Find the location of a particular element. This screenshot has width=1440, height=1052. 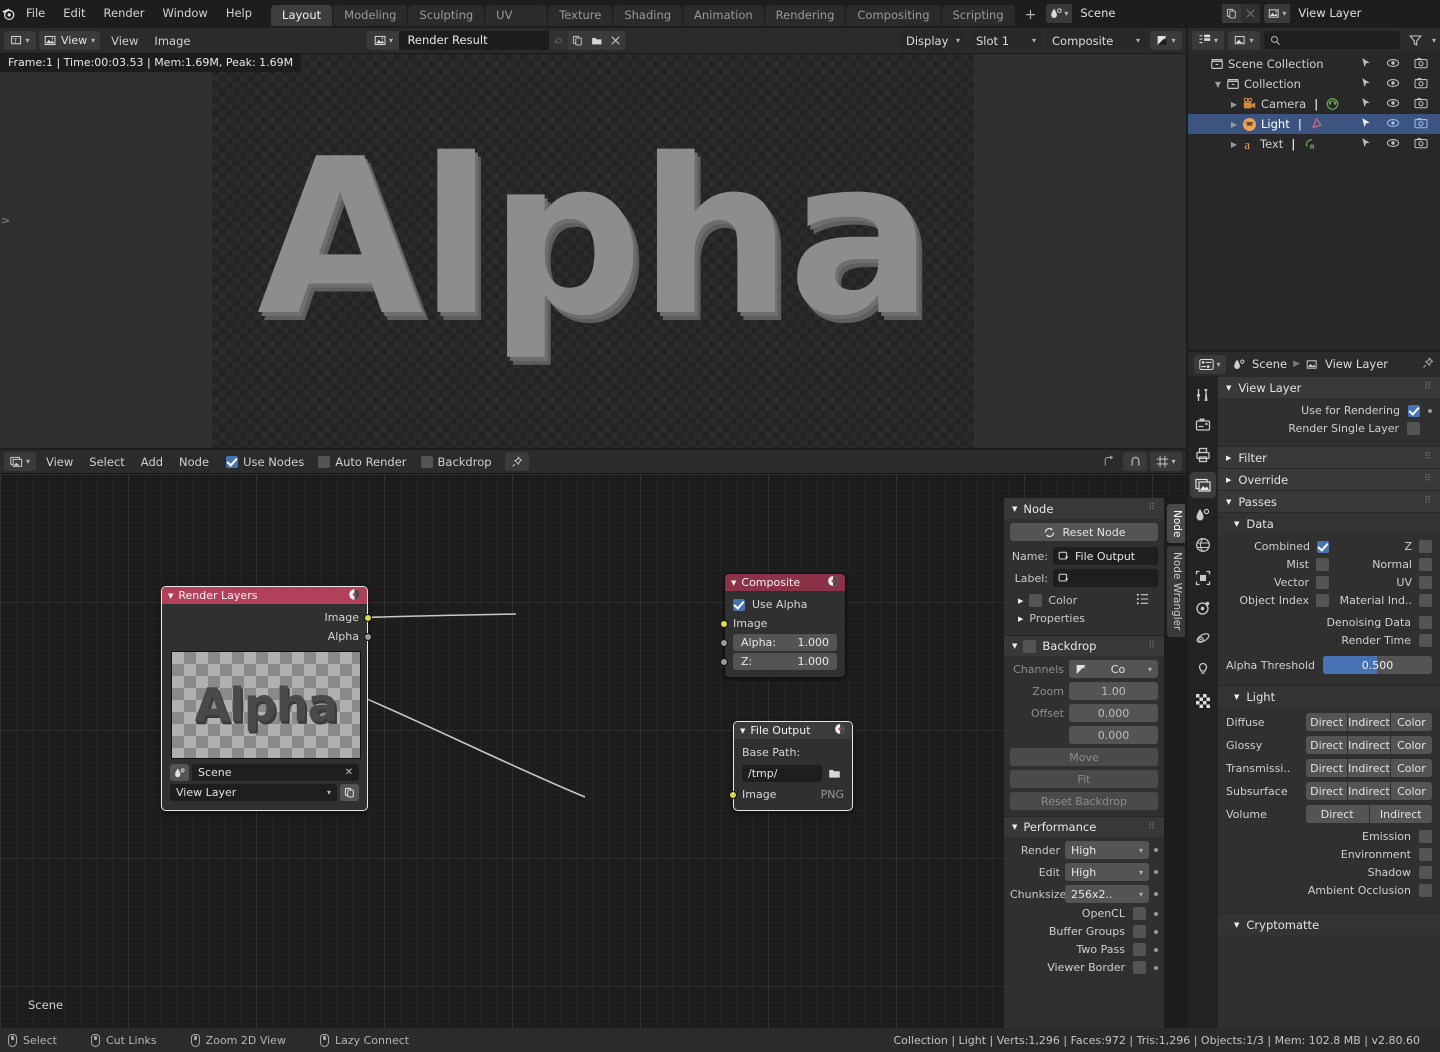

folder-icon is located at coordinates (834, 773).